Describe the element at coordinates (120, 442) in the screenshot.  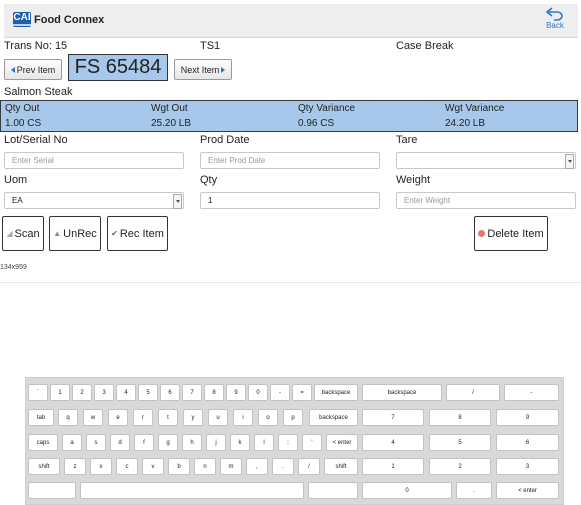
I see `key: d` at that location.